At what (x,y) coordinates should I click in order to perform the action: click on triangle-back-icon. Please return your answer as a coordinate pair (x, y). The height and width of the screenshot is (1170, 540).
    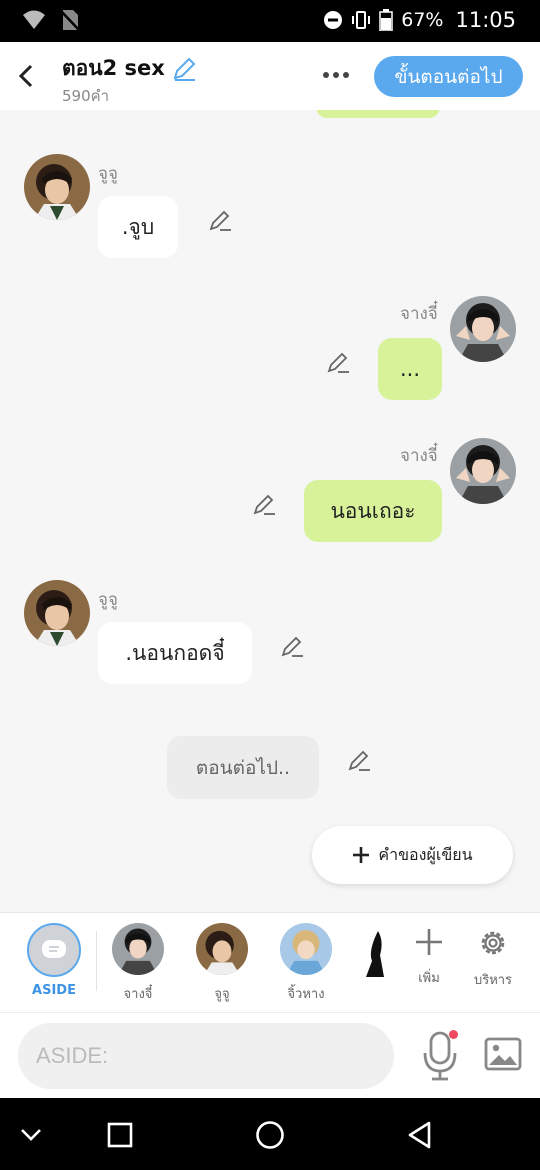
    Looking at the image, I should click on (419, 1135).